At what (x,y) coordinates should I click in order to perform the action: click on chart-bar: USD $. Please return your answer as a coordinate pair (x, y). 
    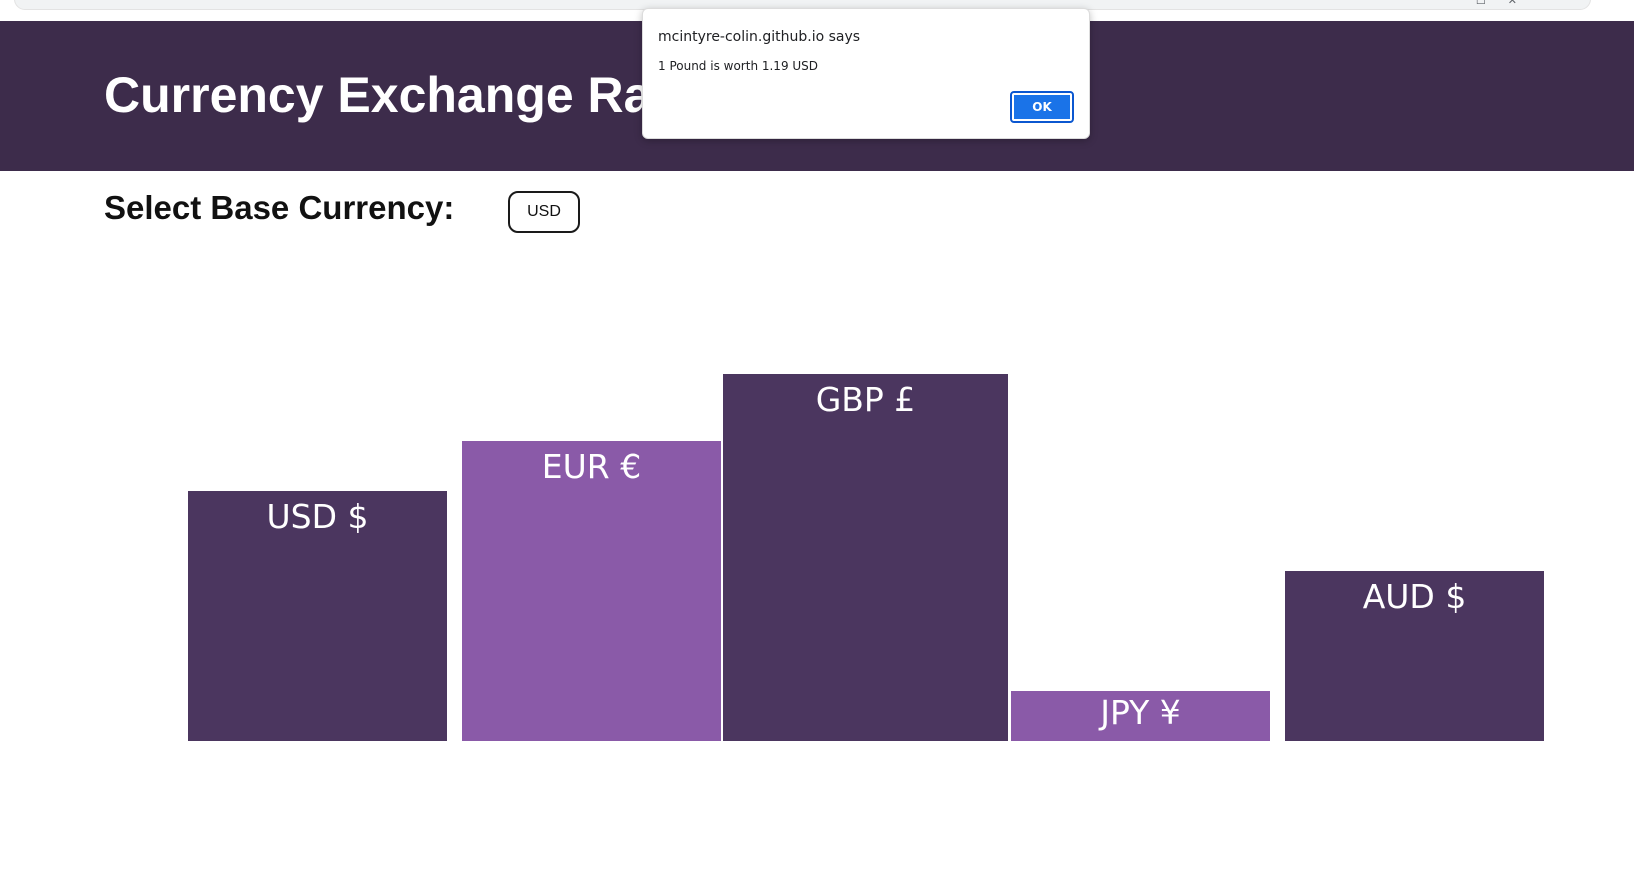
    Looking at the image, I should click on (317, 616).